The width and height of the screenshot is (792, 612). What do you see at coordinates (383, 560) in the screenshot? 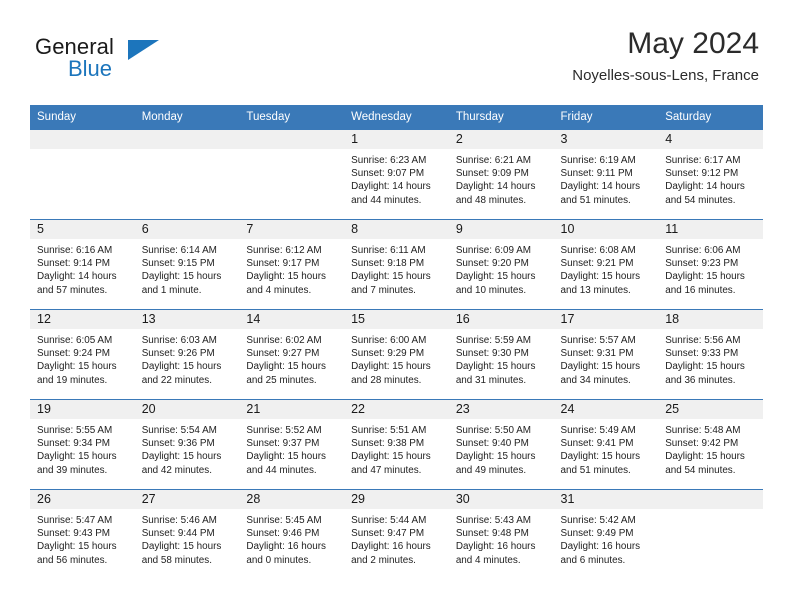
I see `daylight-text-line2: and 2 minutes.` at bounding box center [383, 560].